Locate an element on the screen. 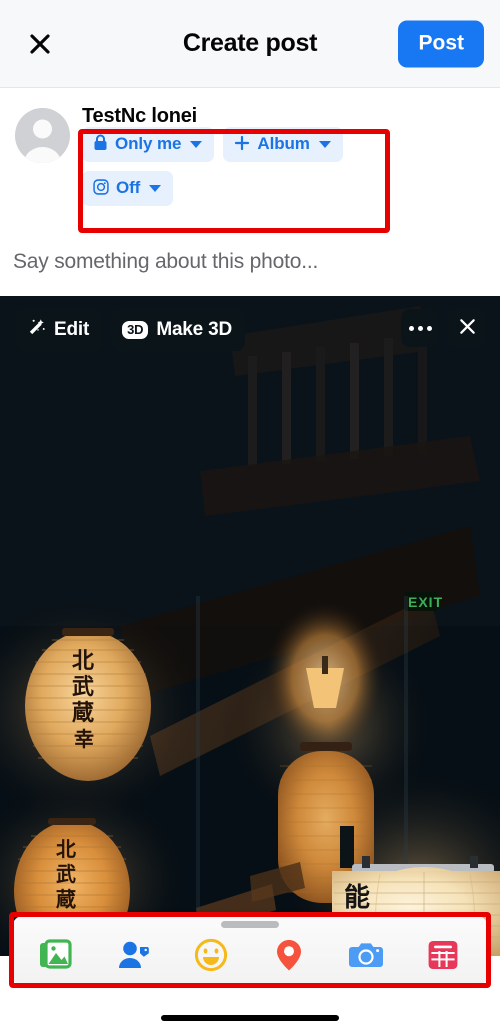 The width and height of the screenshot is (500, 1035). remove-photo-button is located at coordinates (467, 328).